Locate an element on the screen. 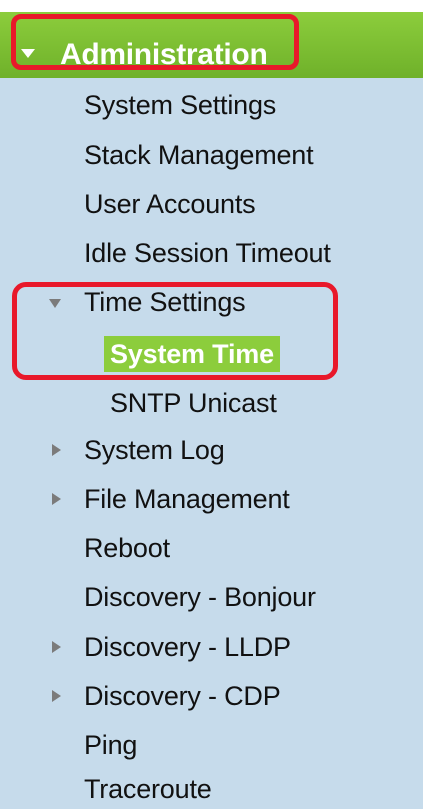  menu-item-discovery-bonjour: Discovery - Bonjour is located at coordinates (200, 597).